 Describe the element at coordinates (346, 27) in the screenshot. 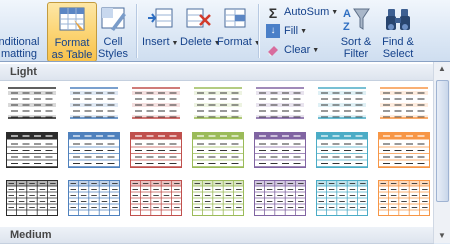

I see `svg-text: Z` at that location.